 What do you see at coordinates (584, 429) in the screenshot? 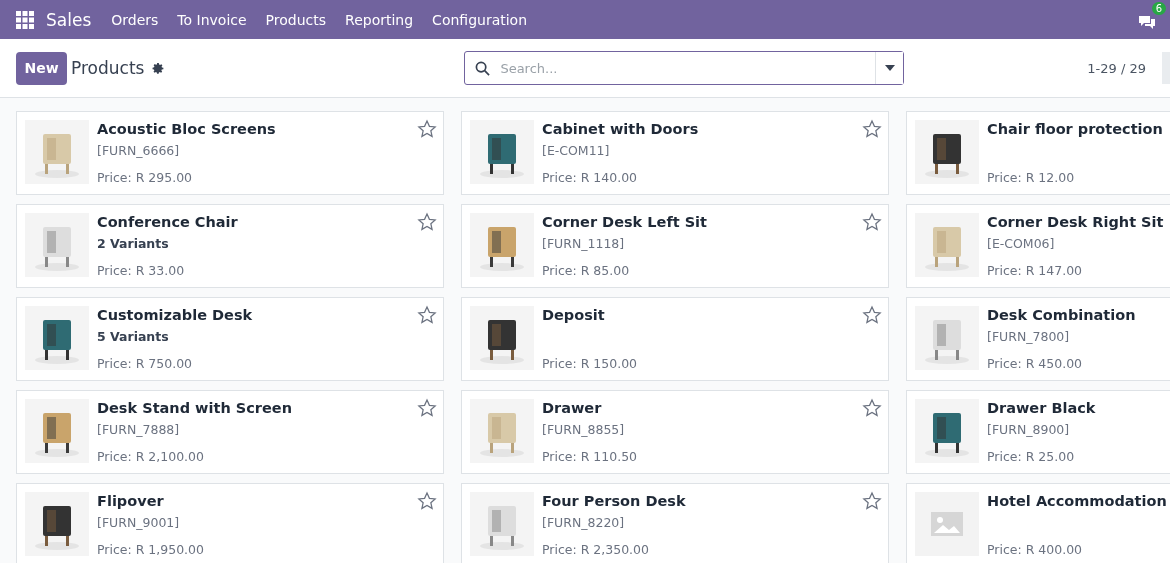
I see `product-code: [FURN_8855]` at bounding box center [584, 429].